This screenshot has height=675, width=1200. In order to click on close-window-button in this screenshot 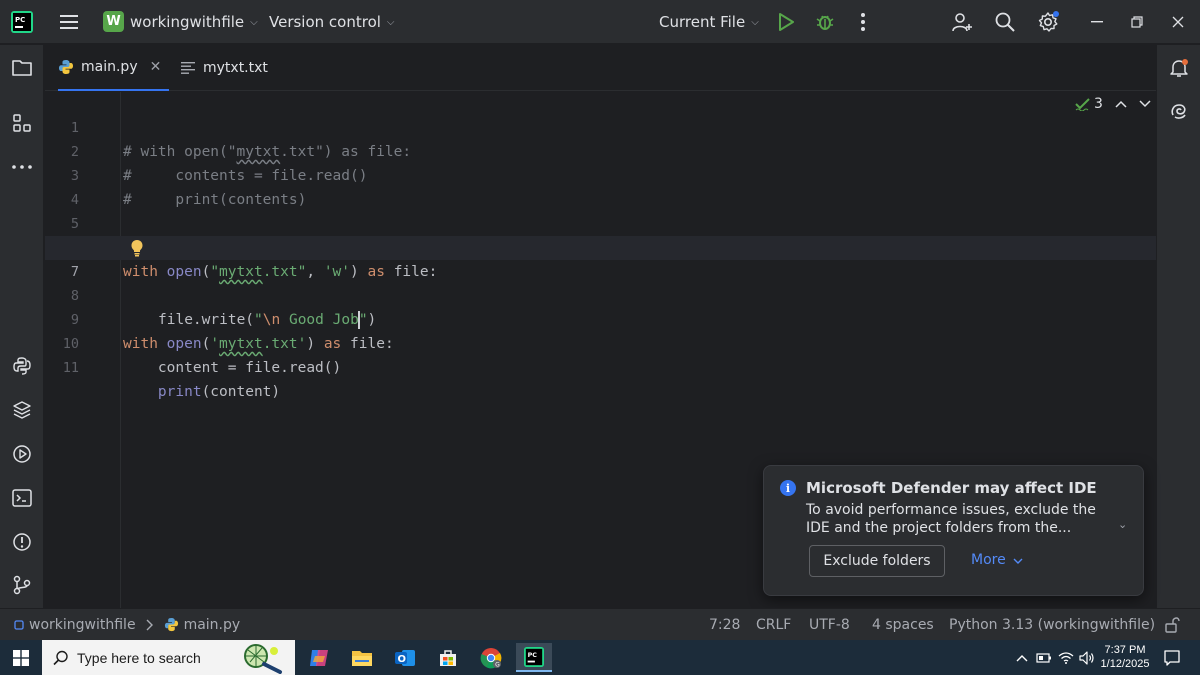, I will do `click(1178, 22)`.